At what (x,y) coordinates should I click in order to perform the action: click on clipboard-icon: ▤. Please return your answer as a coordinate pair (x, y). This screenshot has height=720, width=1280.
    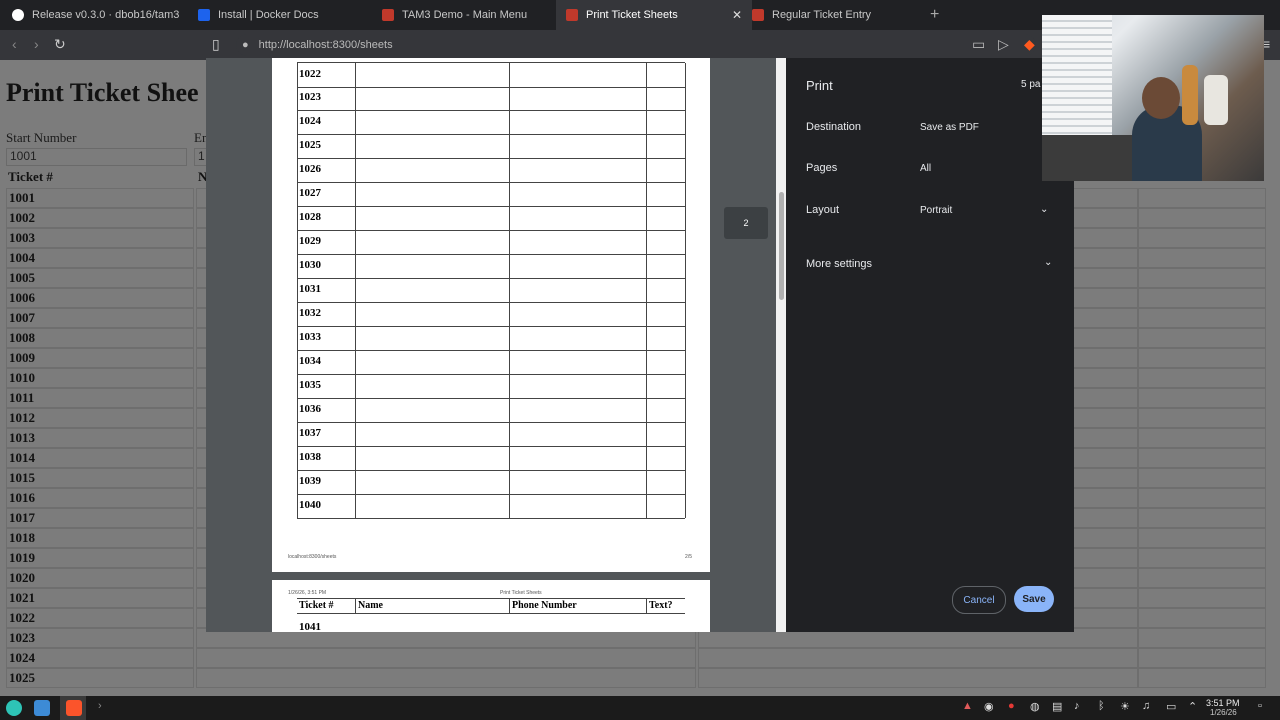
    Looking at the image, I should click on (1057, 706).